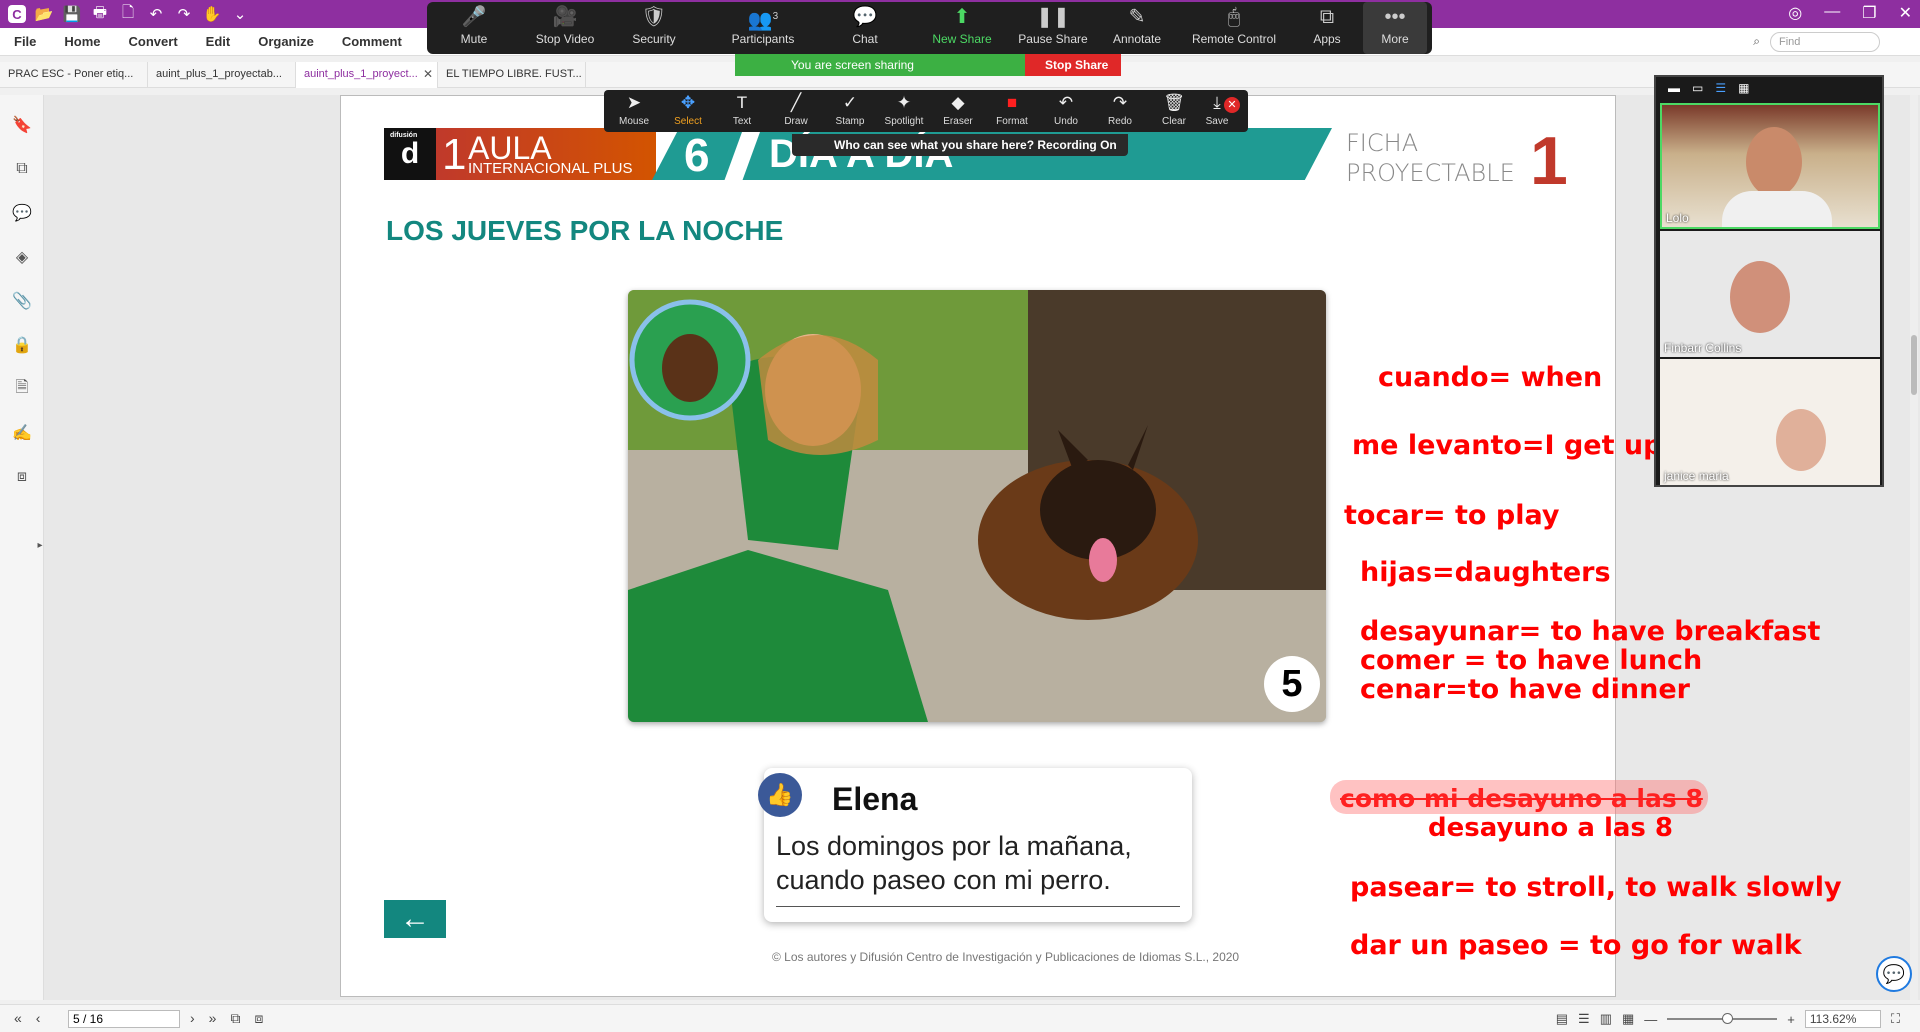 This screenshot has height=1032, width=1920. I want to click on open-folder-icon: 📂, so click(44, 14).